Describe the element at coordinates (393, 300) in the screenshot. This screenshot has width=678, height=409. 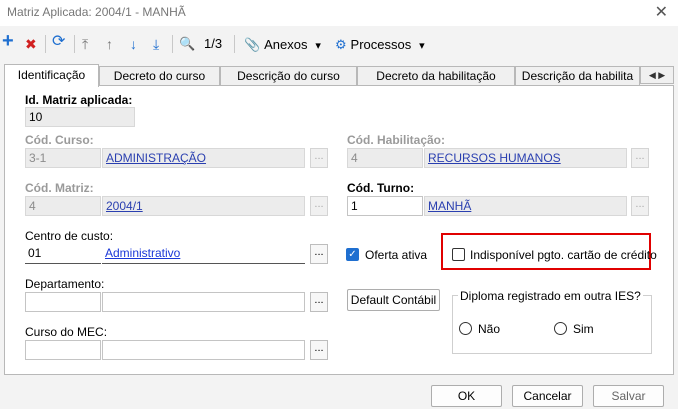
I see `default-contabil-button: Default Contábil` at that location.